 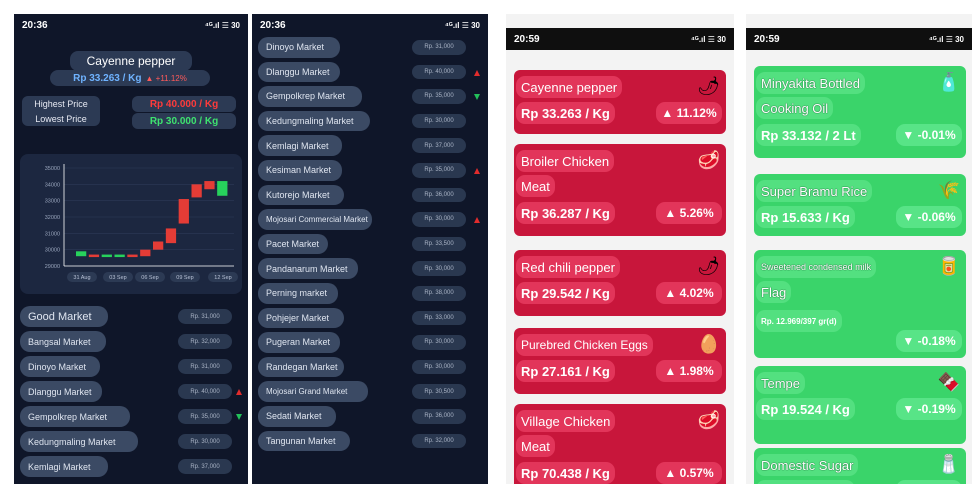 What do you see at coordinates (860, 466) in the screenshot?
I see `commodity-card: Domestic Sugar Rp 16.403 / Kg ▼ -0.35% 🧂` at bounding box center [860, 466].